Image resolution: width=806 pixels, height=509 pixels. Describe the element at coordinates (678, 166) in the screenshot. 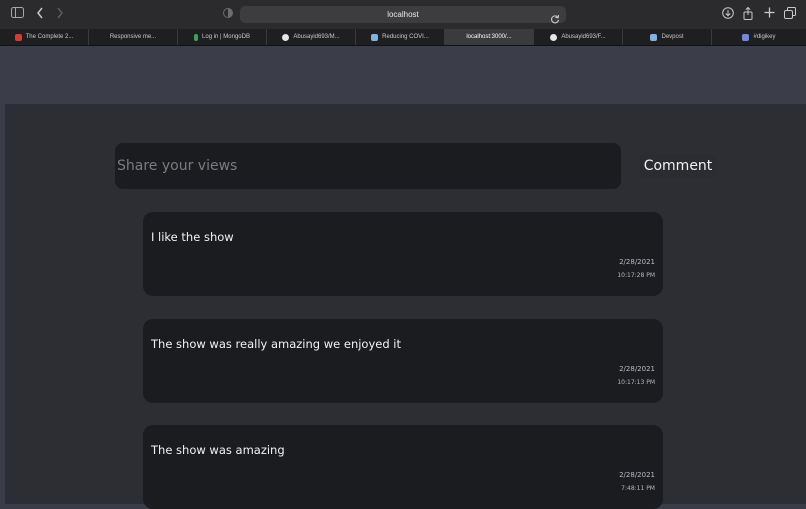

I see `comment-button: Comment` at that location.